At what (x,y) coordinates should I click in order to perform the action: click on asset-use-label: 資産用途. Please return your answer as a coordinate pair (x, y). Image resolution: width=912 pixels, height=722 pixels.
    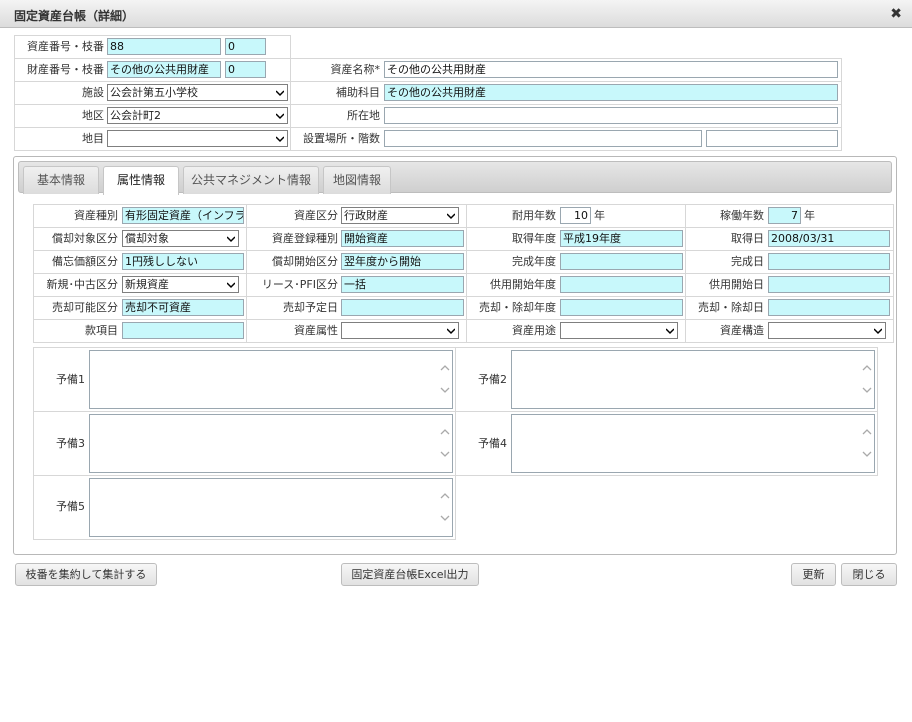
    Looking at the image, I should click on (534, 330).